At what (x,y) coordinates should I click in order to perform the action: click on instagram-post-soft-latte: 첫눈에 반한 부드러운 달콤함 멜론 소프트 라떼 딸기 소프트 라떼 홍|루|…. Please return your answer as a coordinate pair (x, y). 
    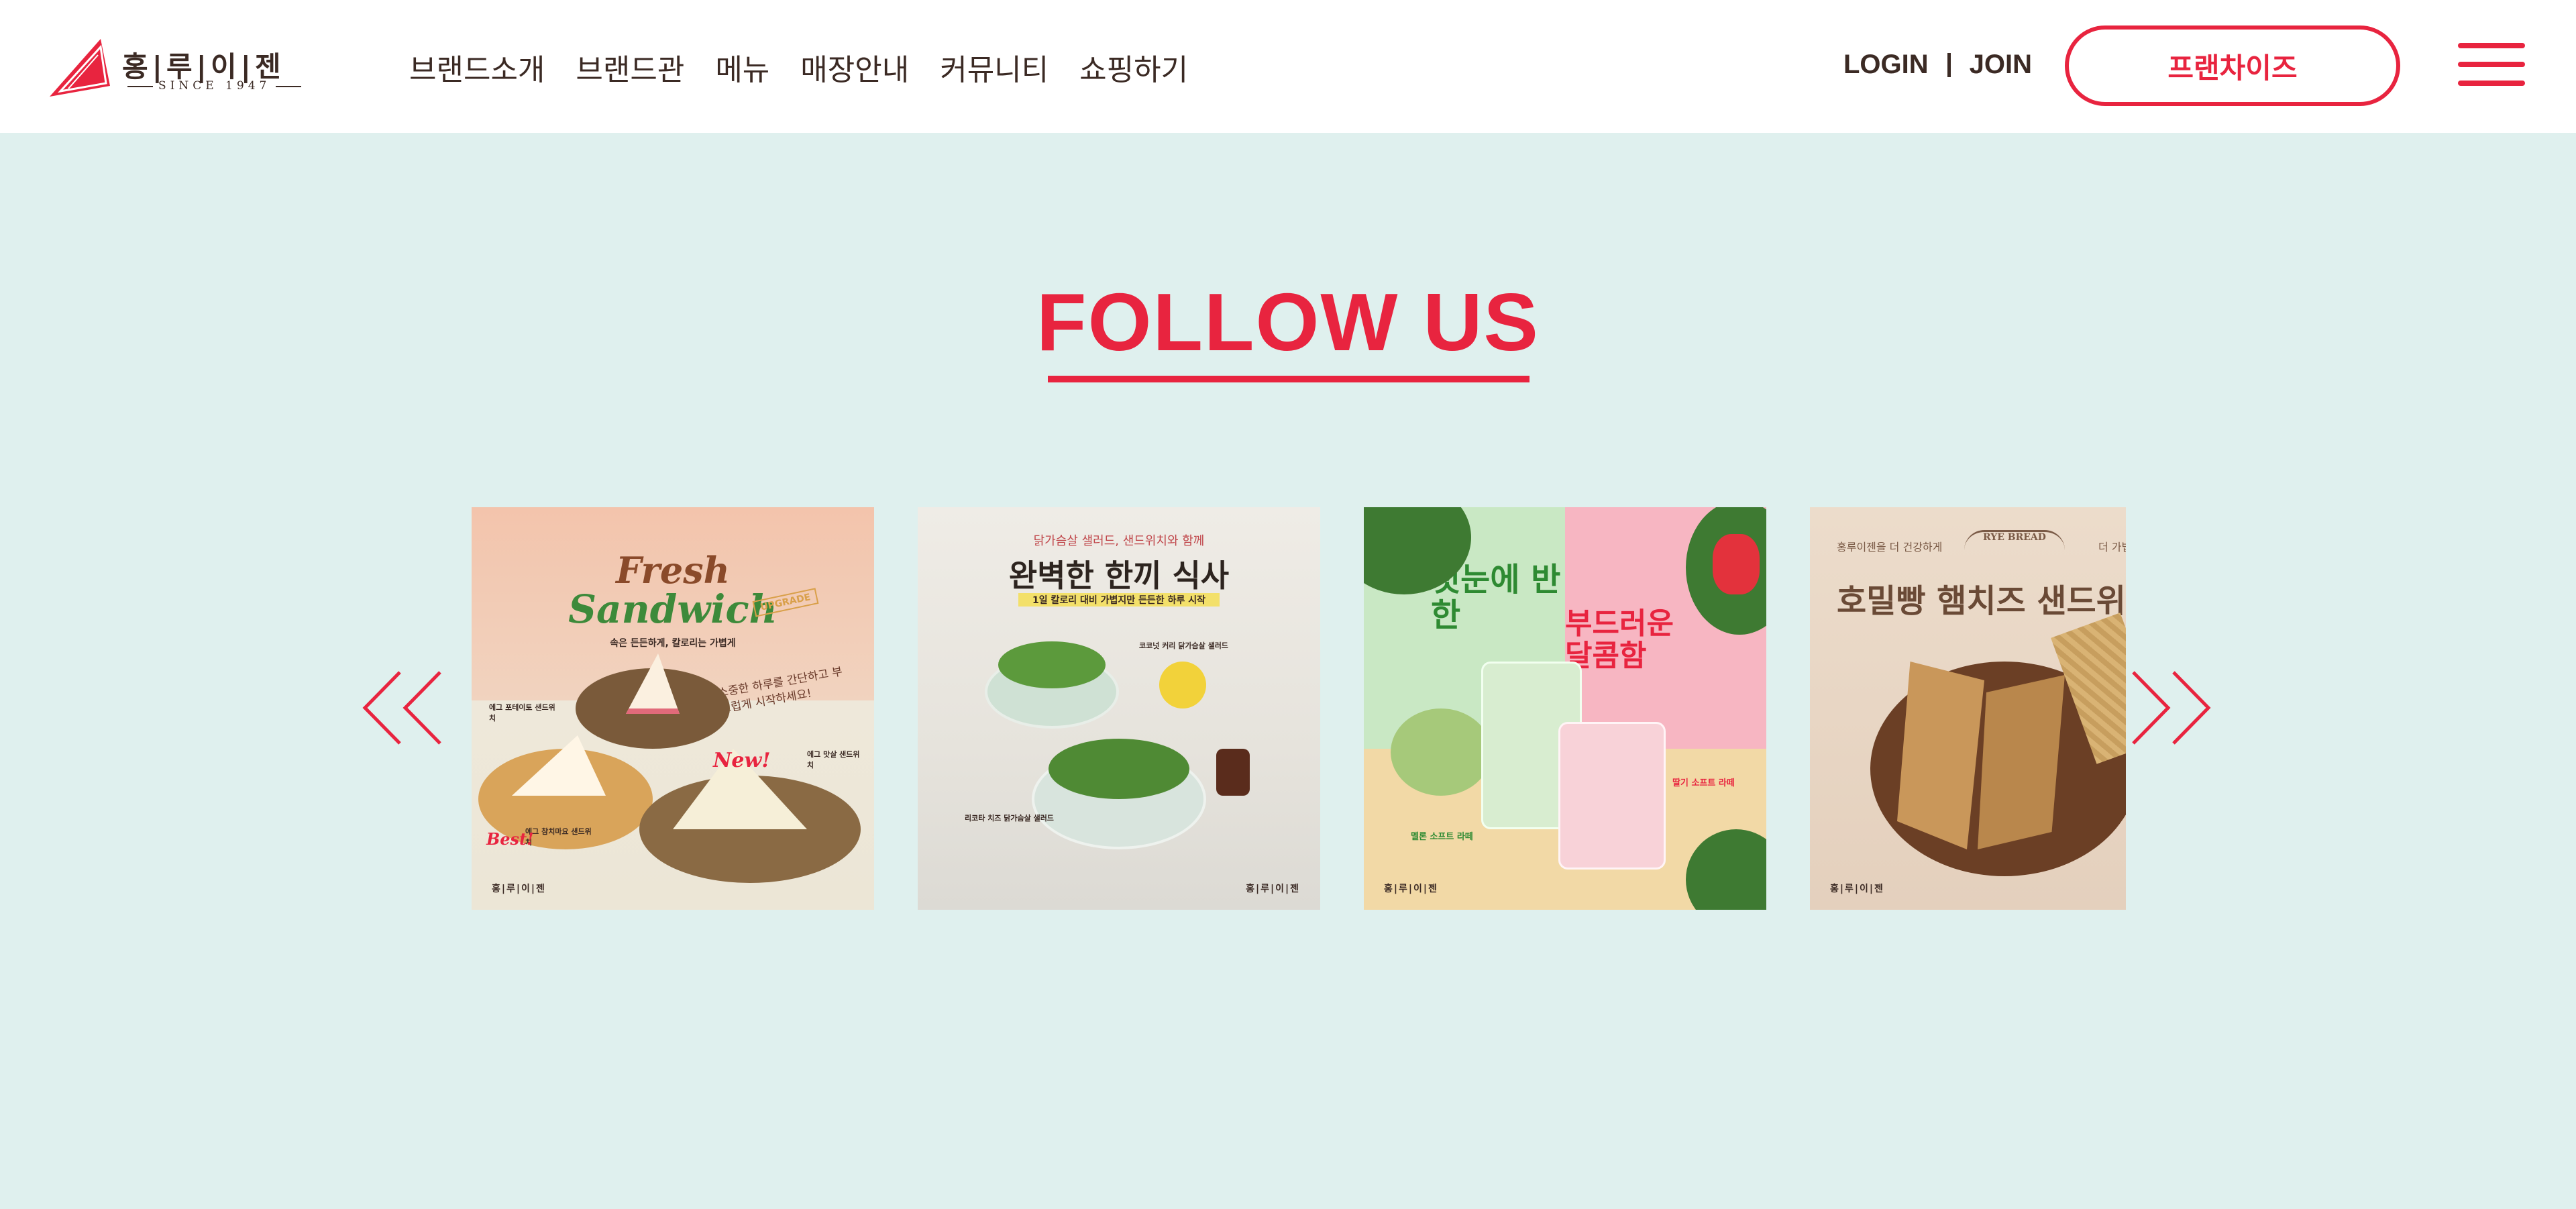
    Looking at the image, I should click on (1565, 708).